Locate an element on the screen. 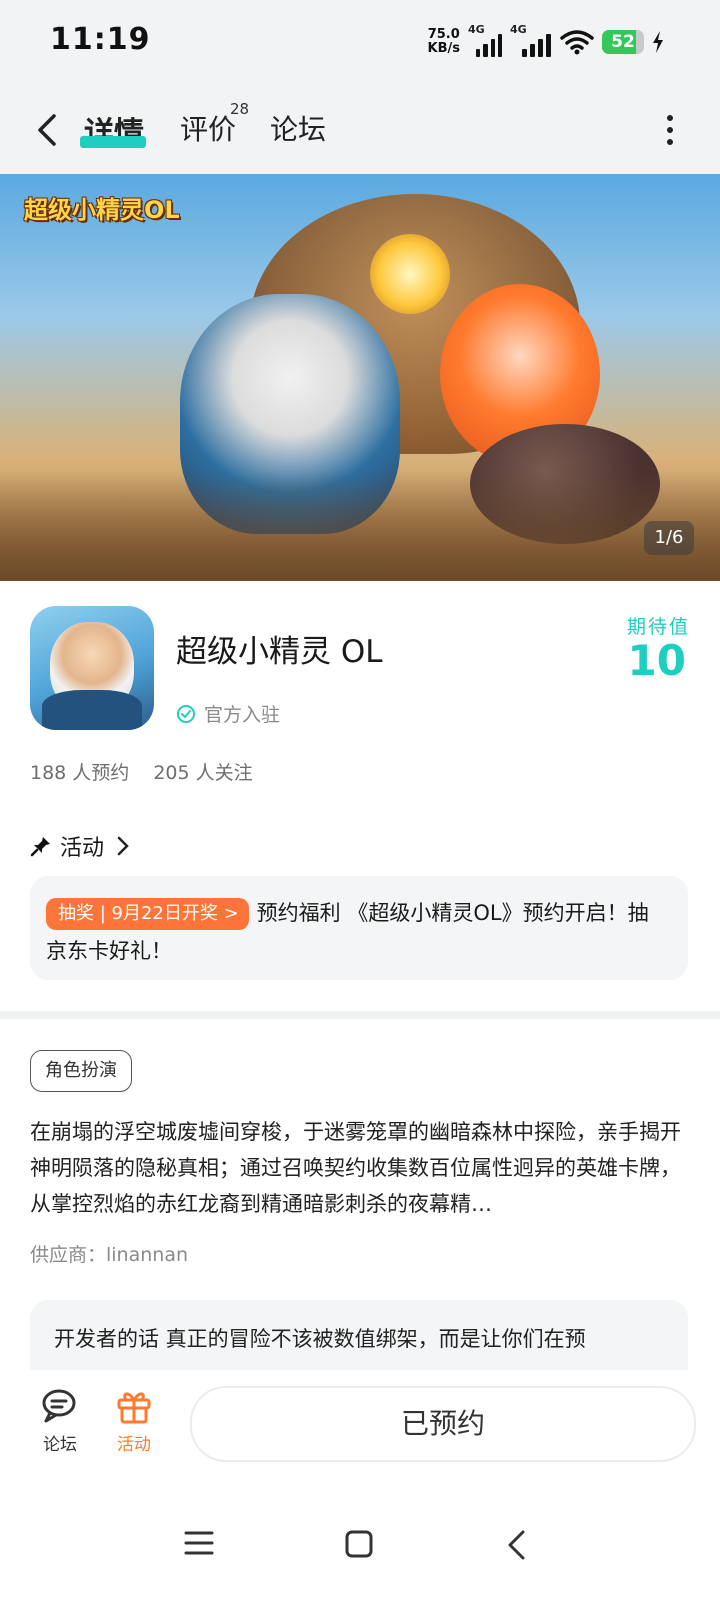 The height and width of the screenshot is (1602, 720). genre-tag: 角色扮演 is located at coordinates (81, 1071).